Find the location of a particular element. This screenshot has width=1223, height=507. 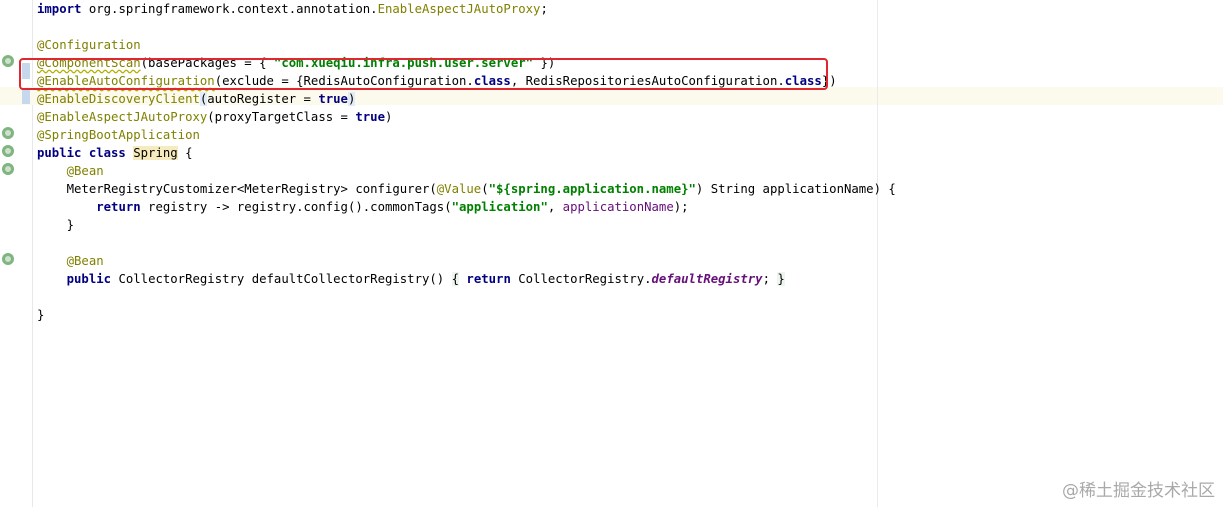

code-token: "${spring.application.name}" is located at coordinates (592, 189).